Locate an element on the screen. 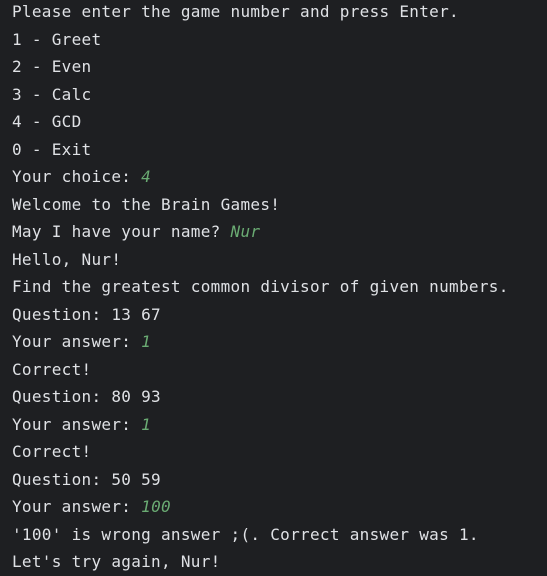 The width and height of the screenshot is (547, 576). line-text: 0 - Exit is located at coordinates (52, 149).